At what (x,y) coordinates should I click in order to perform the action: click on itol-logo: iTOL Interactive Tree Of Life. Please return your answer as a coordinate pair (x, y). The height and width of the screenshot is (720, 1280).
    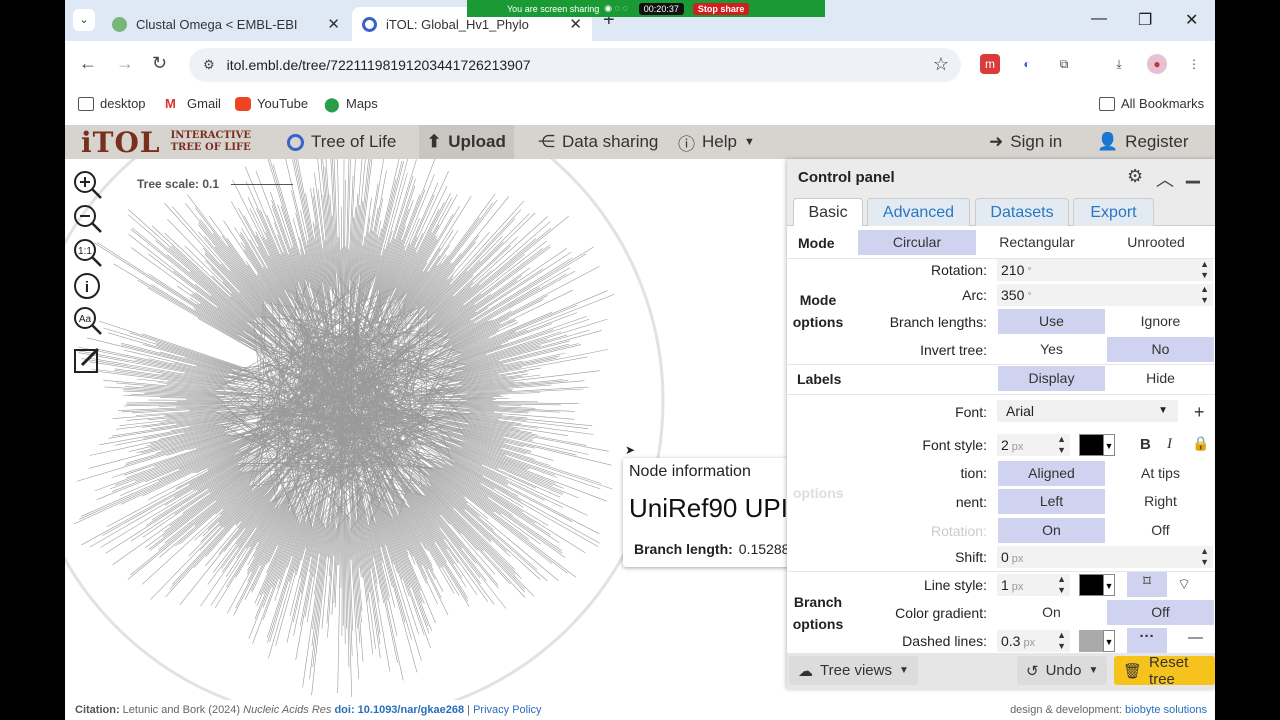
    Looking at the image, I should click on (166, 142).